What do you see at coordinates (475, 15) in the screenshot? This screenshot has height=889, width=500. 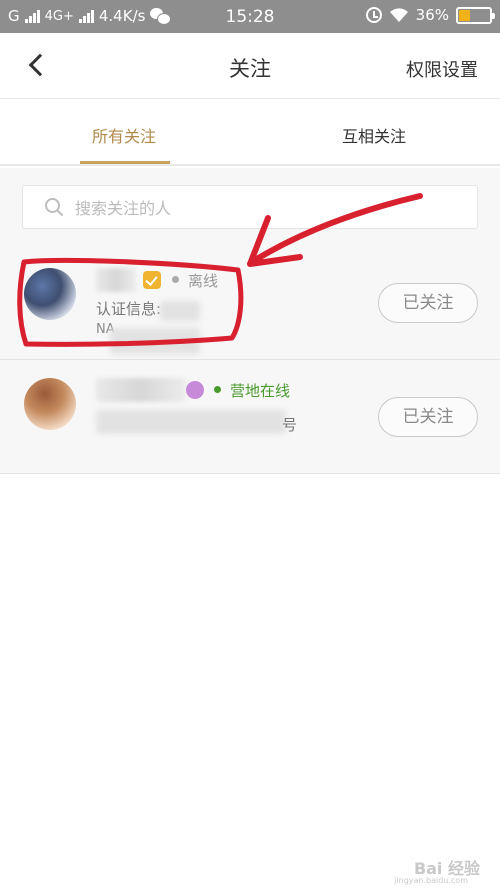 I see `battery-icon` at bounding box center [475, 15].